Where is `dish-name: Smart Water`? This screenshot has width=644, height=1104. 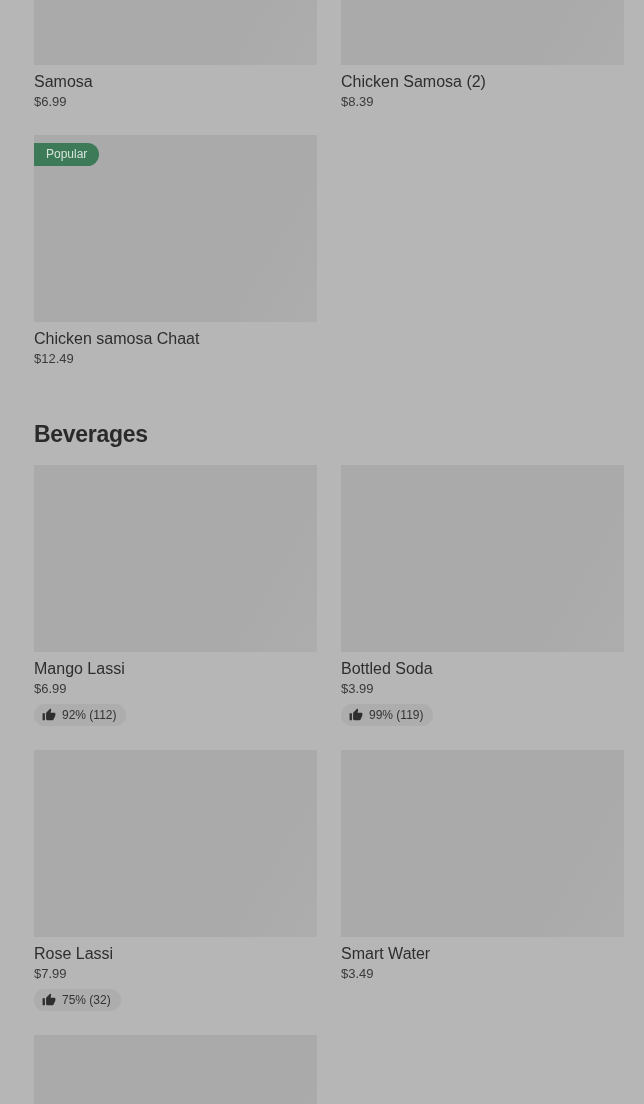
dish-name: Smart Water is located at coordinates (386, 954).